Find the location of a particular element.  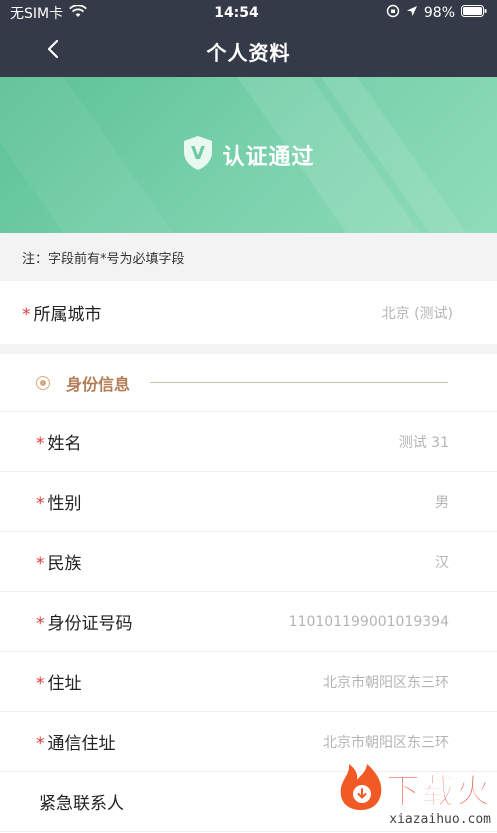

verified-shield-icon: V is located at coordinates (198, 155).